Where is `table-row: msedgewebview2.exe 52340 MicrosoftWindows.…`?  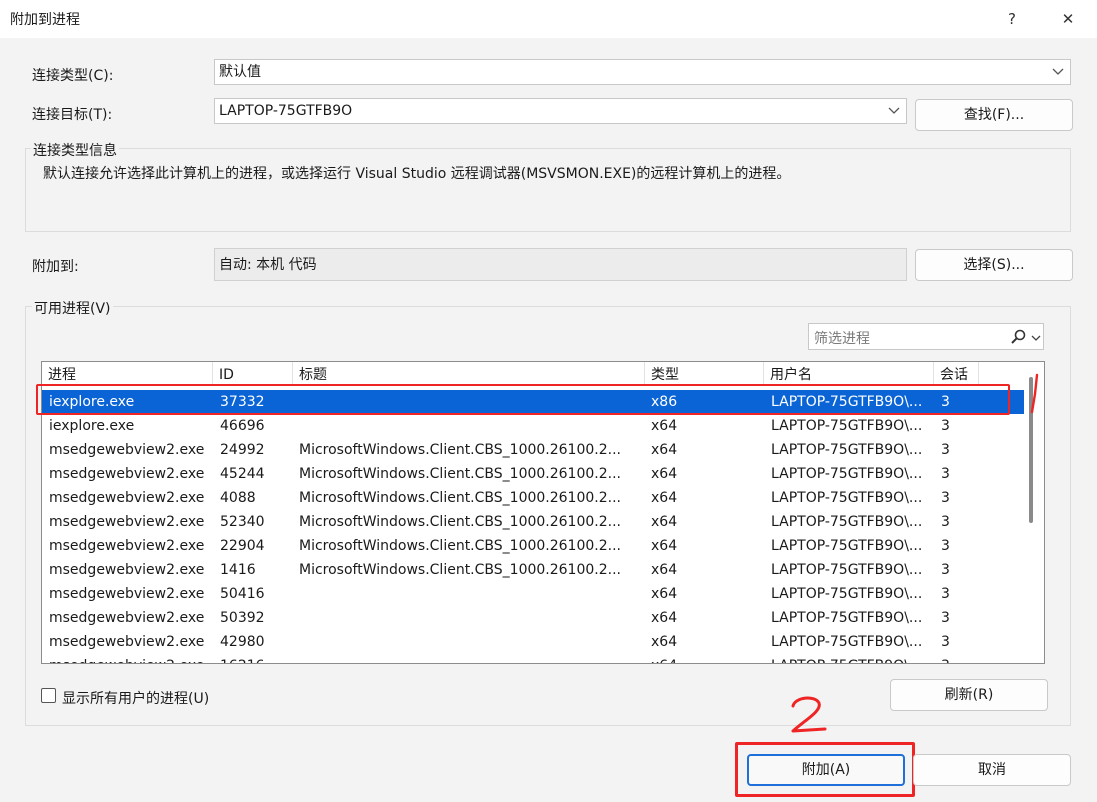 table-row: msedgewebview2.exe 52340 MicrosoftWindows.… is located at coordinates (533, 522).